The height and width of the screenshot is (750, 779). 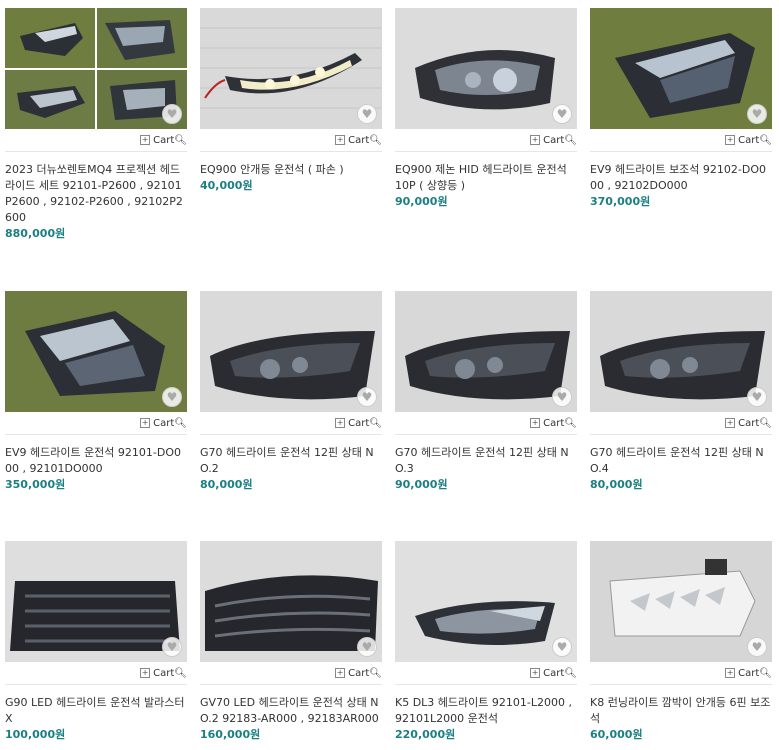 What do you see at coordinates (35, 233) in the screenshot?
I see `product-price: 880,000원` at bounding box center [35, 233].